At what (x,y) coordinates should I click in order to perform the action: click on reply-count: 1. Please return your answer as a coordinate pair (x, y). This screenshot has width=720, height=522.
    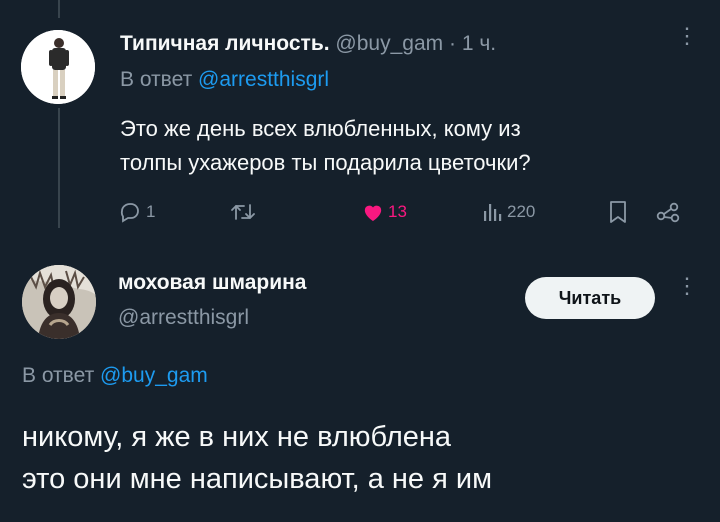
    Looking at the image, I should click on (151, 211).